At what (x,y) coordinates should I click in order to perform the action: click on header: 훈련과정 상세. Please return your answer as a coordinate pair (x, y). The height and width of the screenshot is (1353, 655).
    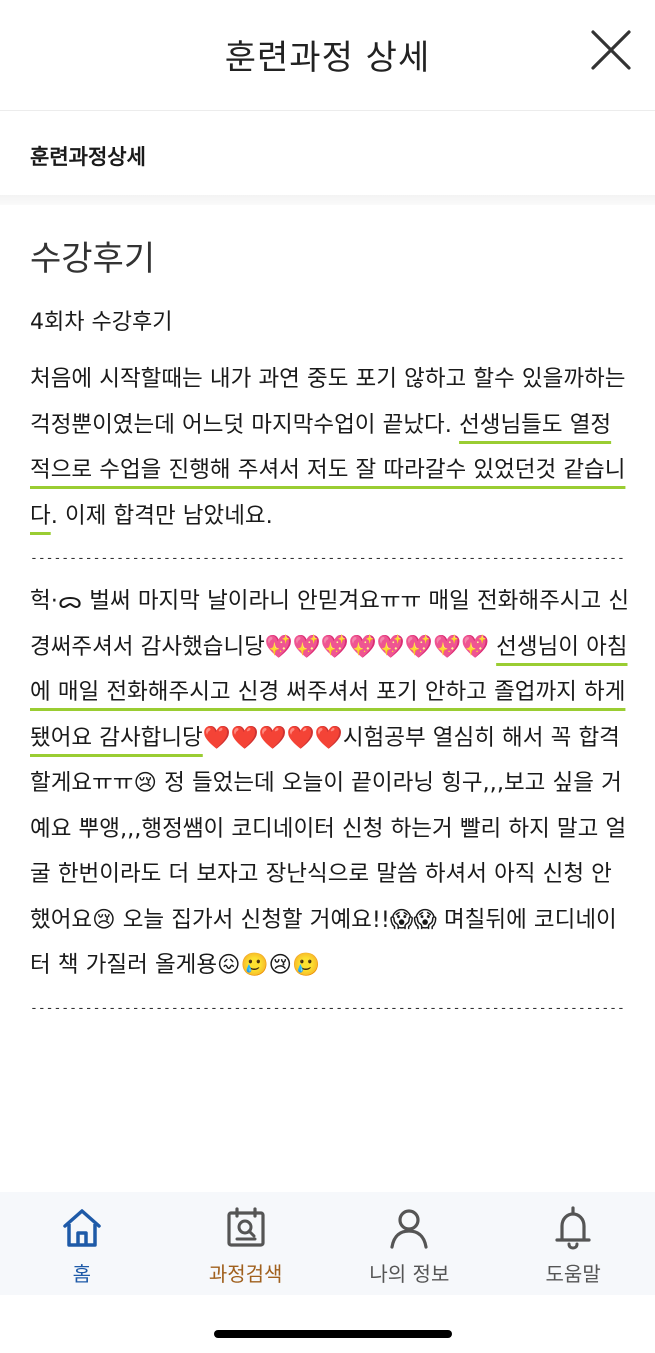
    Looking at the image, I should click on (327, 55).